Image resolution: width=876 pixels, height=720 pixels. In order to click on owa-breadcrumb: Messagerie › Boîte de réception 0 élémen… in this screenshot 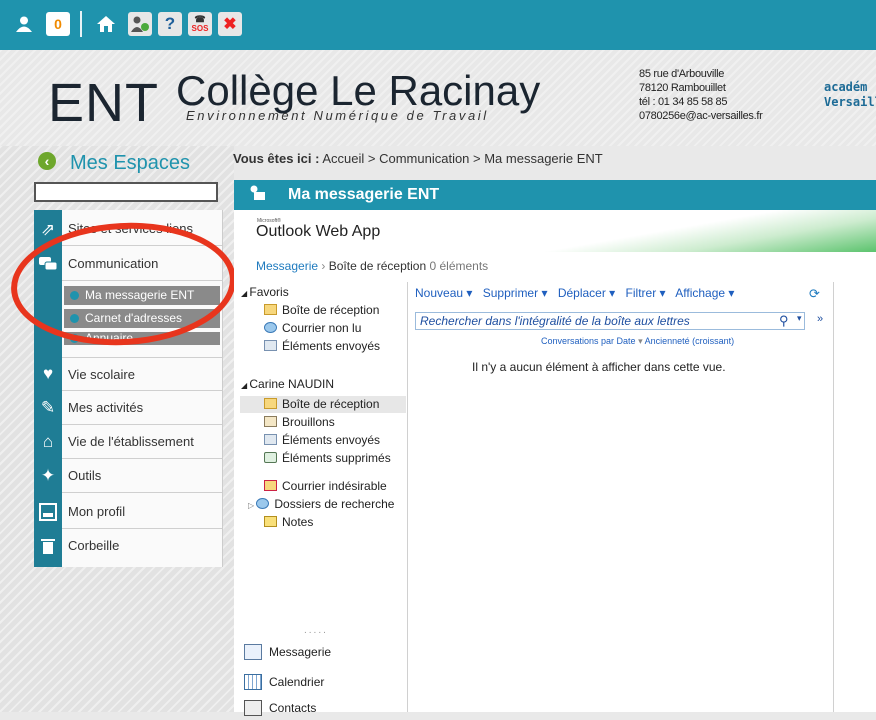, I will do `click(372, 266)`.